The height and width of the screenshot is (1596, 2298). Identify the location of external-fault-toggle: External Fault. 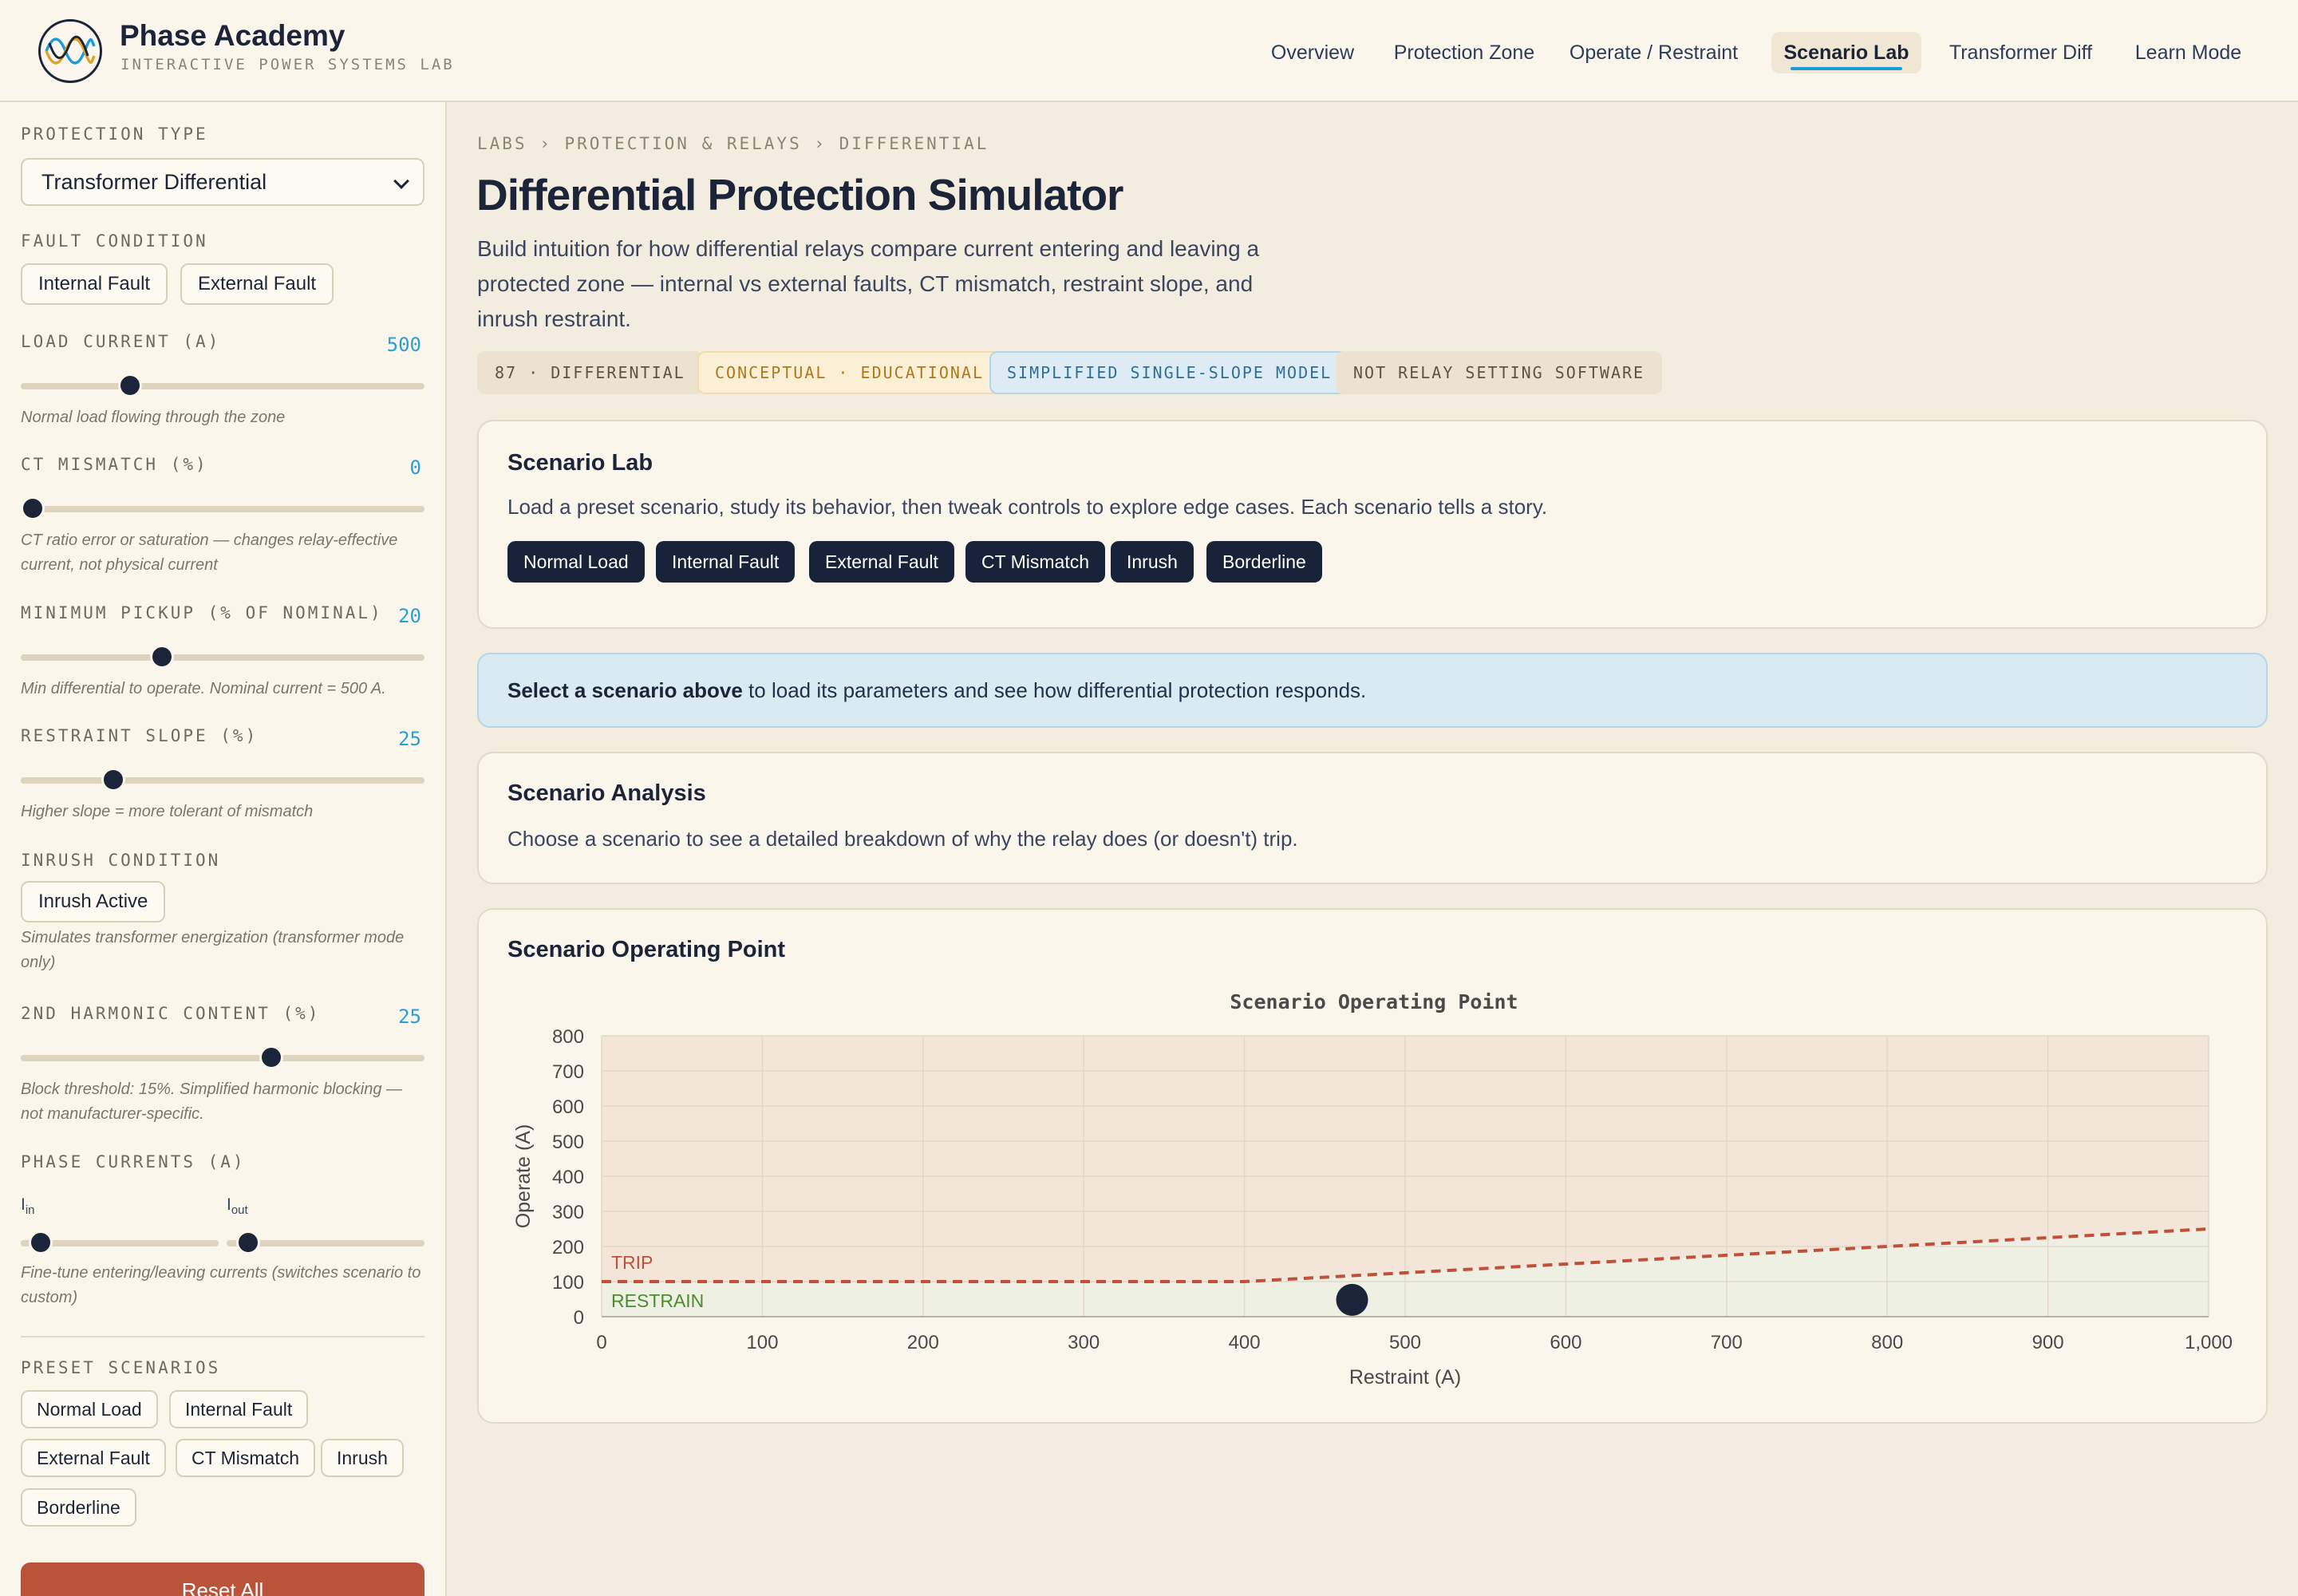
(257, 284).